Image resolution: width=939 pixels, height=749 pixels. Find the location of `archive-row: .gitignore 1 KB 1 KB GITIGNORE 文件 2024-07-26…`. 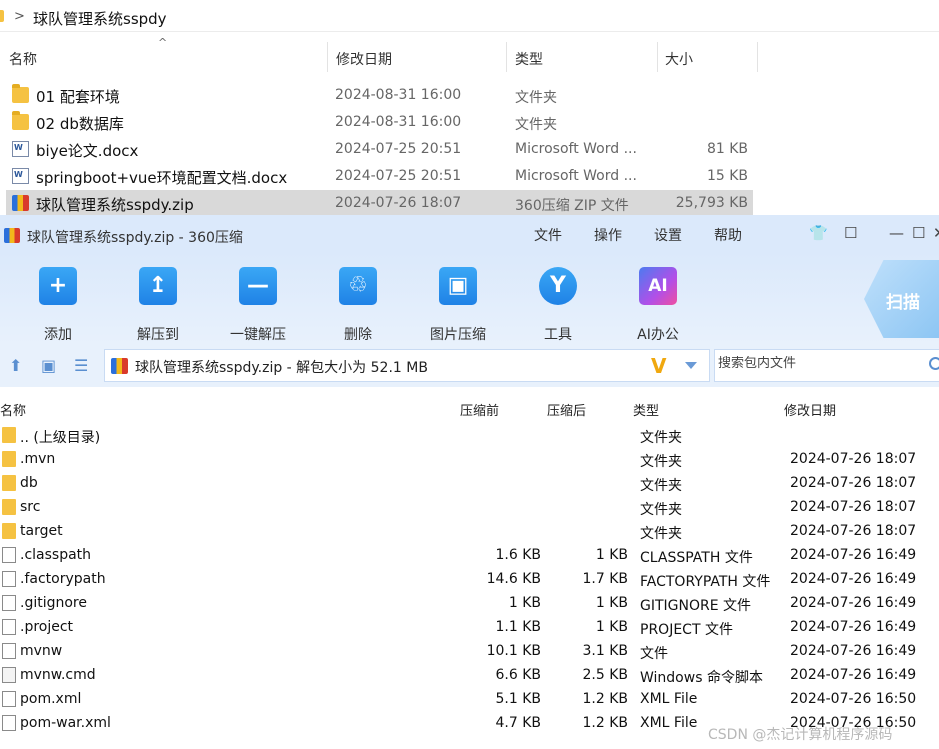

archive-row: .gitignore 1 KB 1 KB GITIGNORE 文件 2024-07-26… is located at coordinates (469, 603).